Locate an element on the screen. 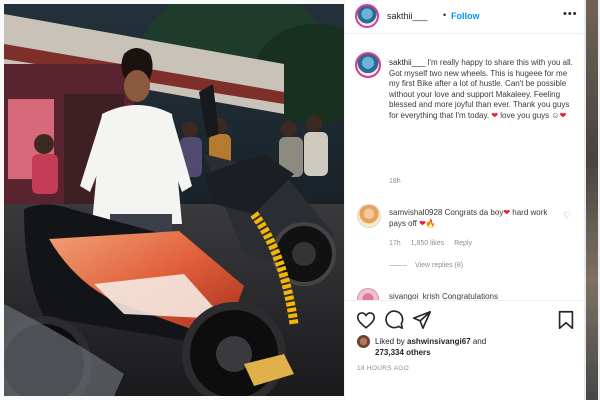  comment-meta: 17h 1,850 likes Reply is located at coordinates (434, 243).